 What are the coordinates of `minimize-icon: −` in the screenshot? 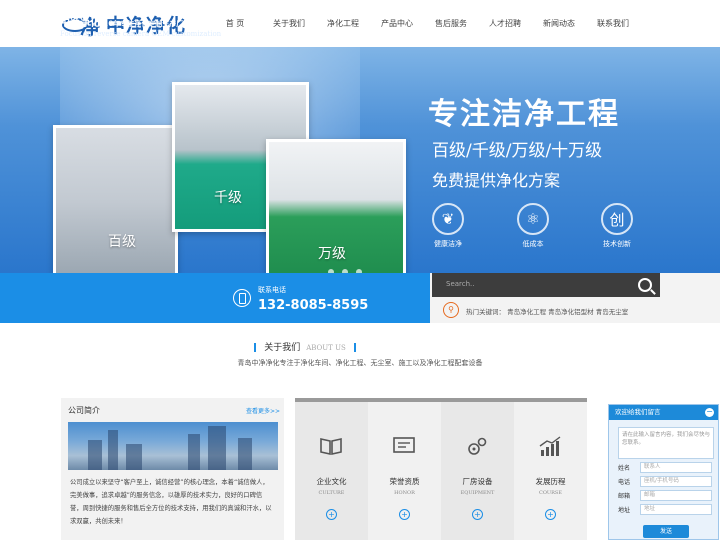 It's located at (709, 412).